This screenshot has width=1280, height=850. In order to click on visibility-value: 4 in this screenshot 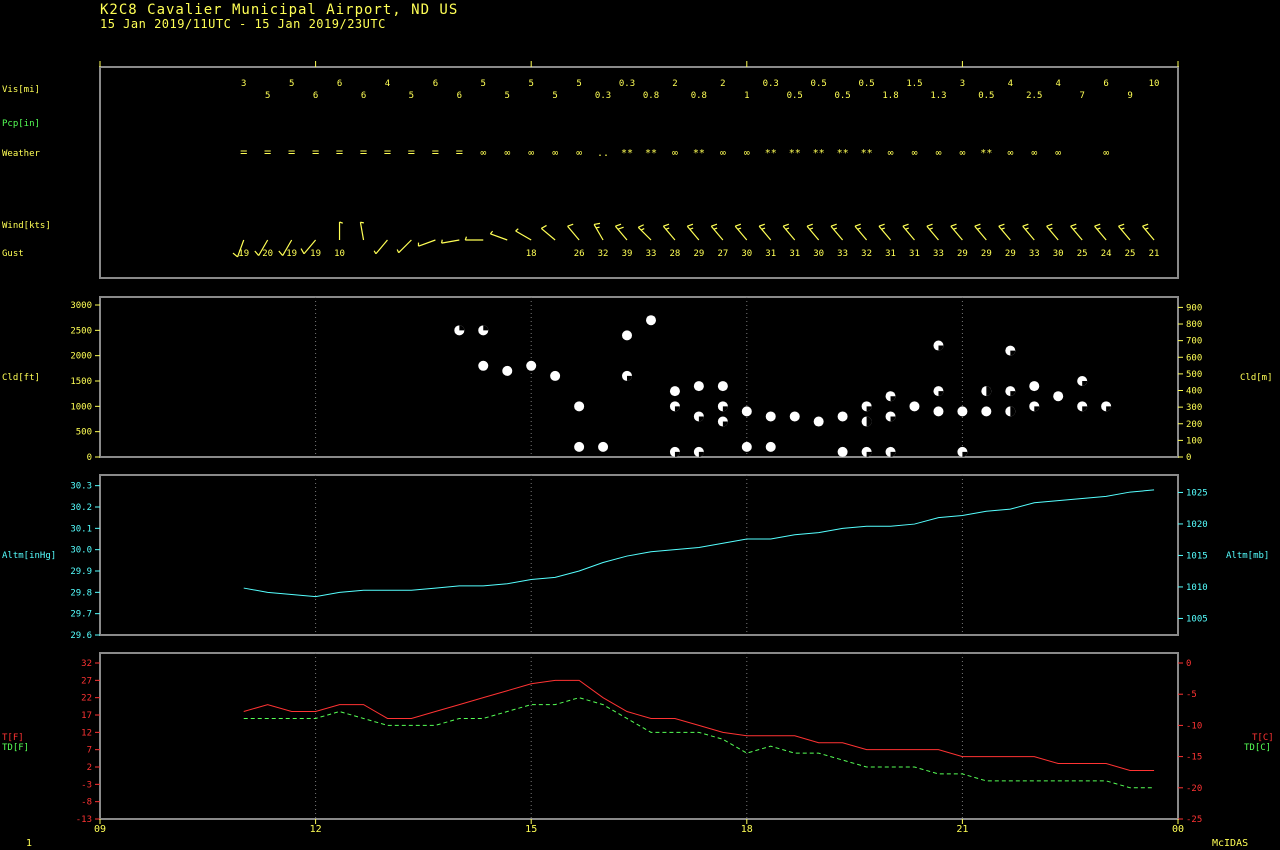, I will do `click(1057, 84)`.